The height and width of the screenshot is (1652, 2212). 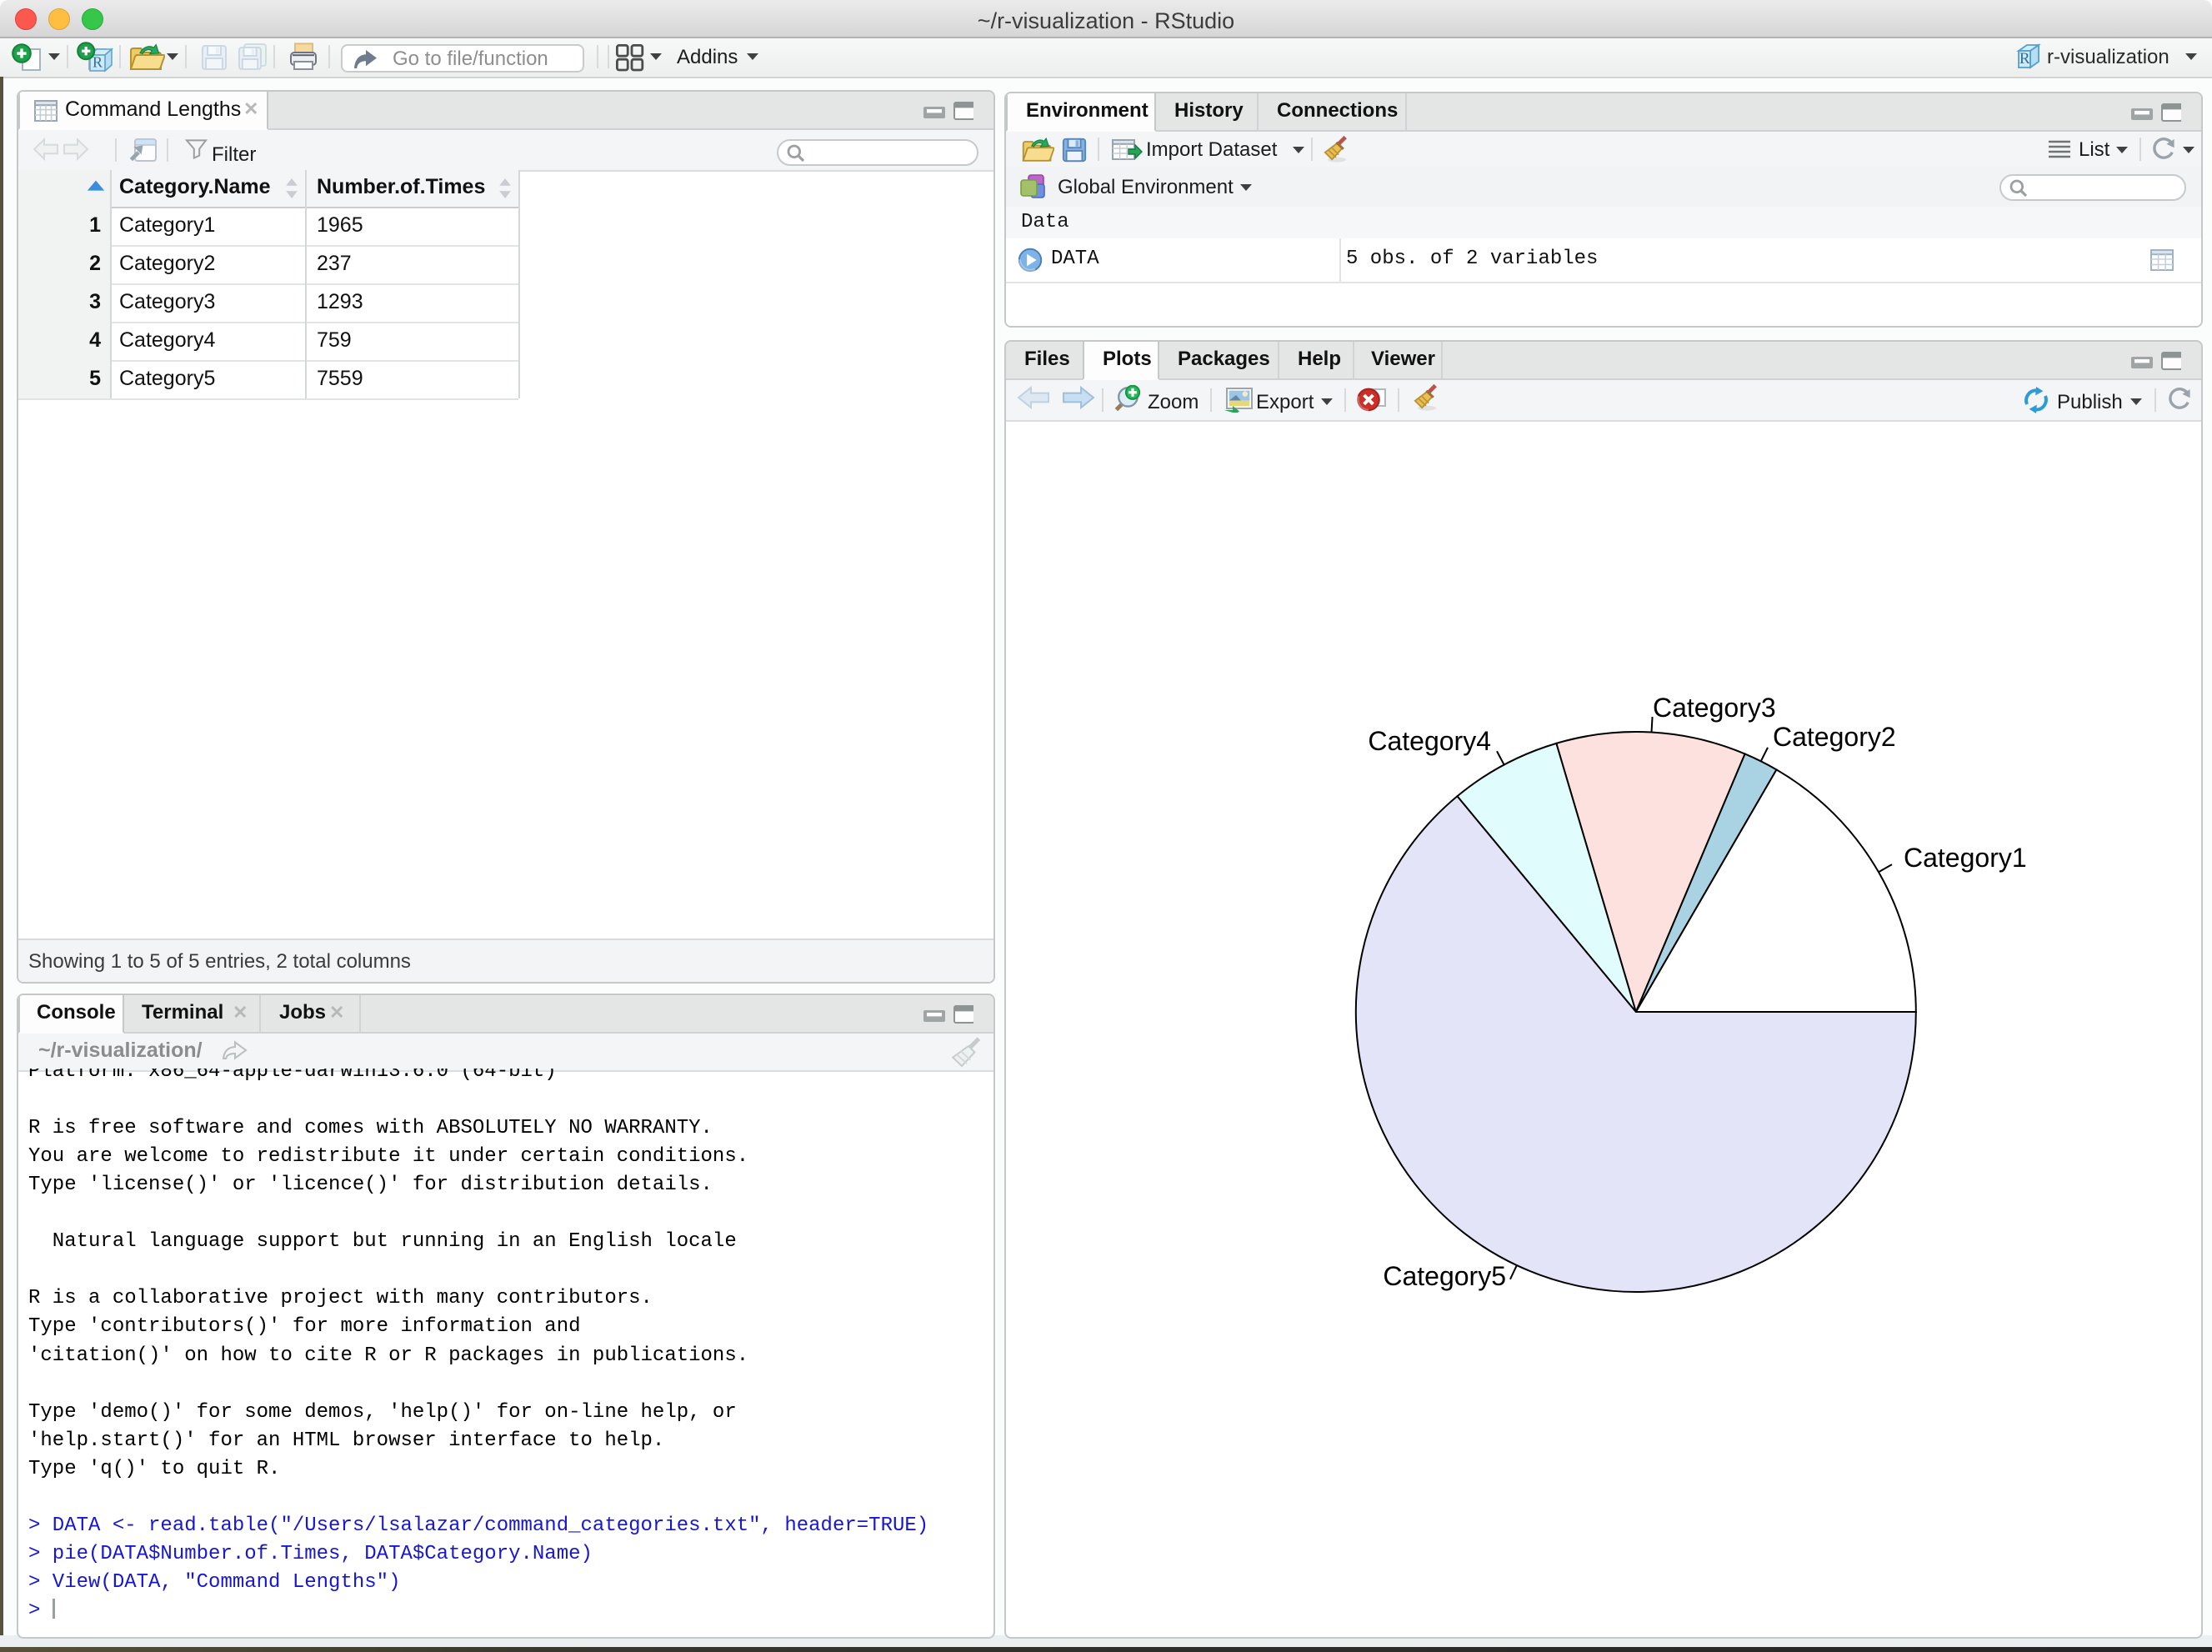 What do you see at coordinates (1965, 858) in the screenshot?
I see `svg-text: Category1` at bounding box center [1965, 858].